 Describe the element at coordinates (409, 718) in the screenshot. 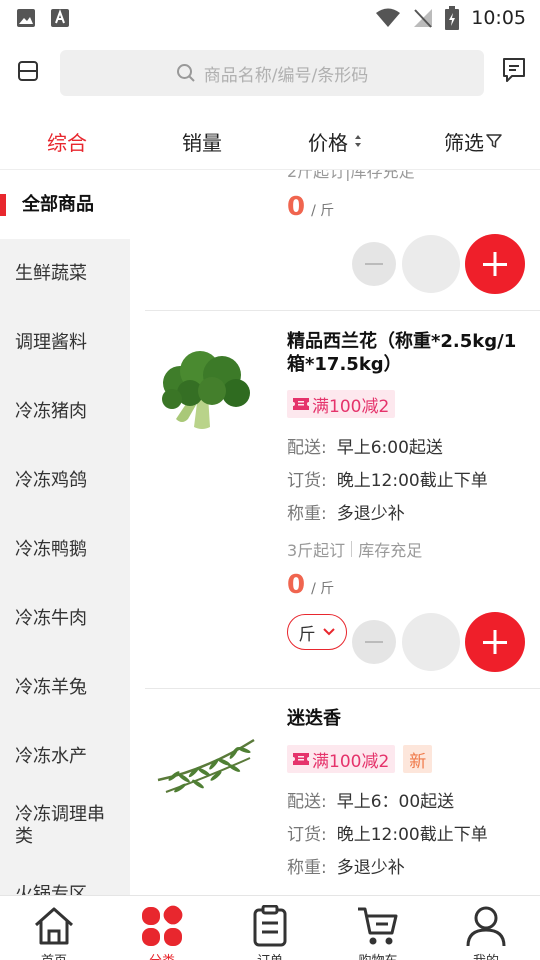

I see `product-name: 迷迭香` at that location.